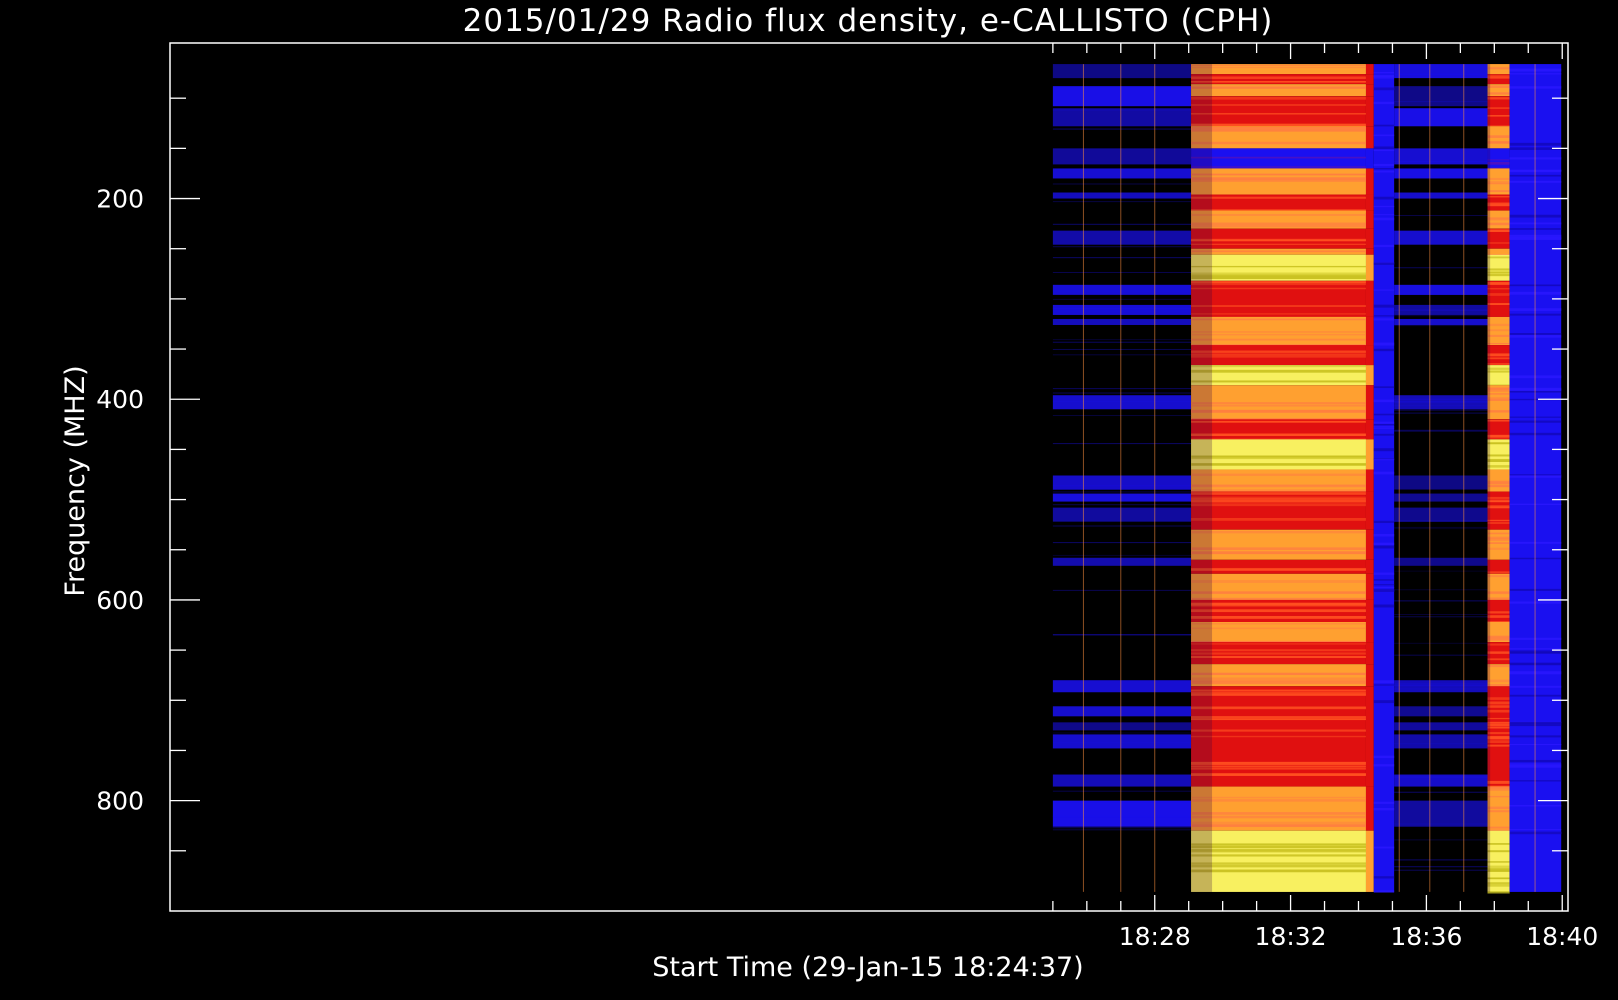 The image size is (1618, 1000). I want to click on burst-onset-shade, so click(1489, 478).